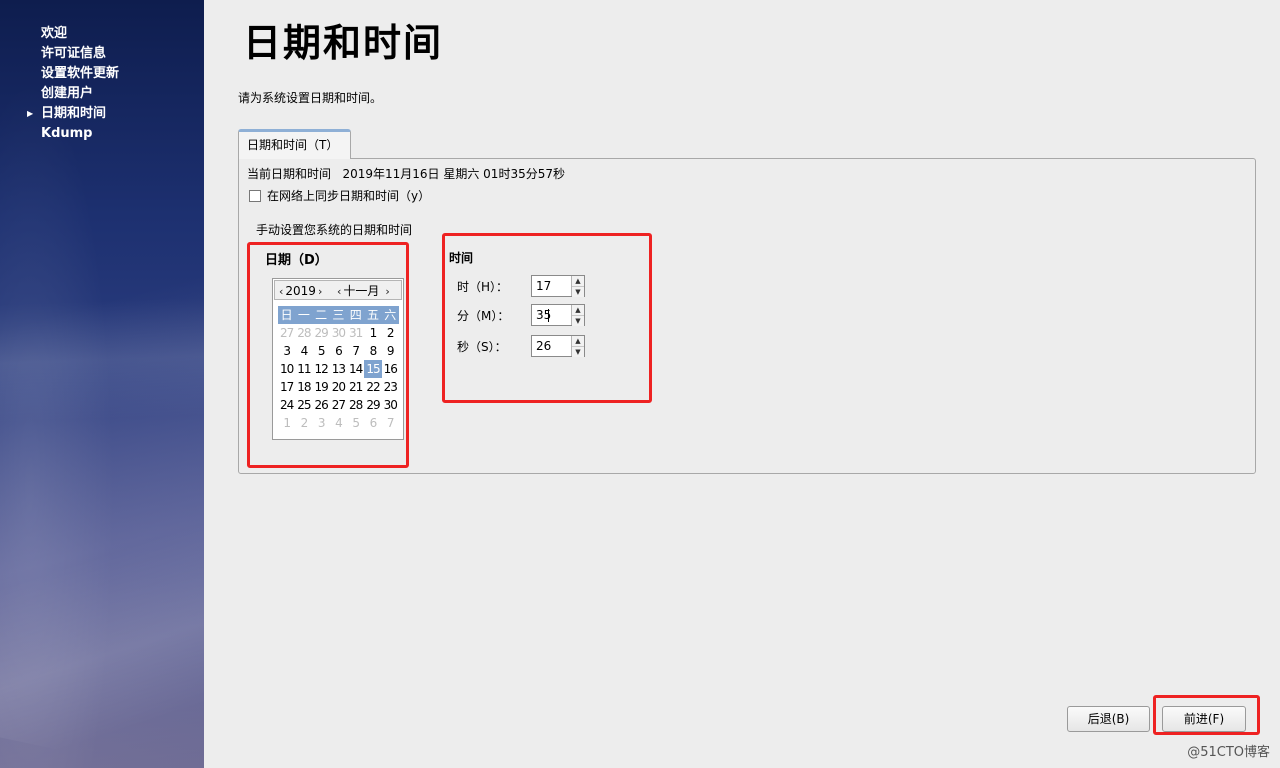 The height and width of the screenshot is (768, 1280). Describe the element at coordinates (483, 315) in the screenshot. I see `minute-label: 分（M）：` at that location.